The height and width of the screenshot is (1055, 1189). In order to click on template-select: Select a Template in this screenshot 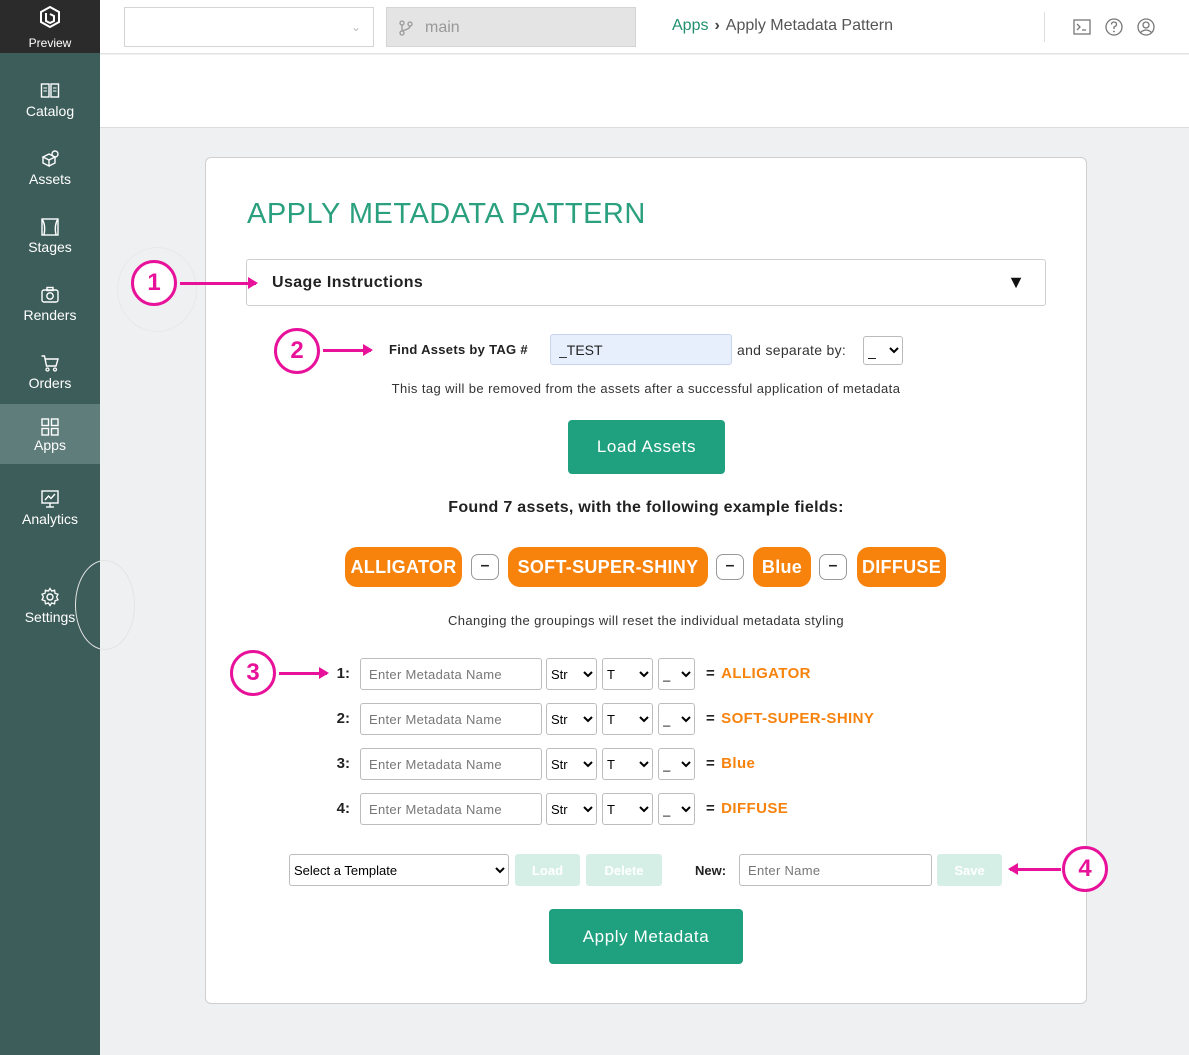, I will do `click(399, 870)`.